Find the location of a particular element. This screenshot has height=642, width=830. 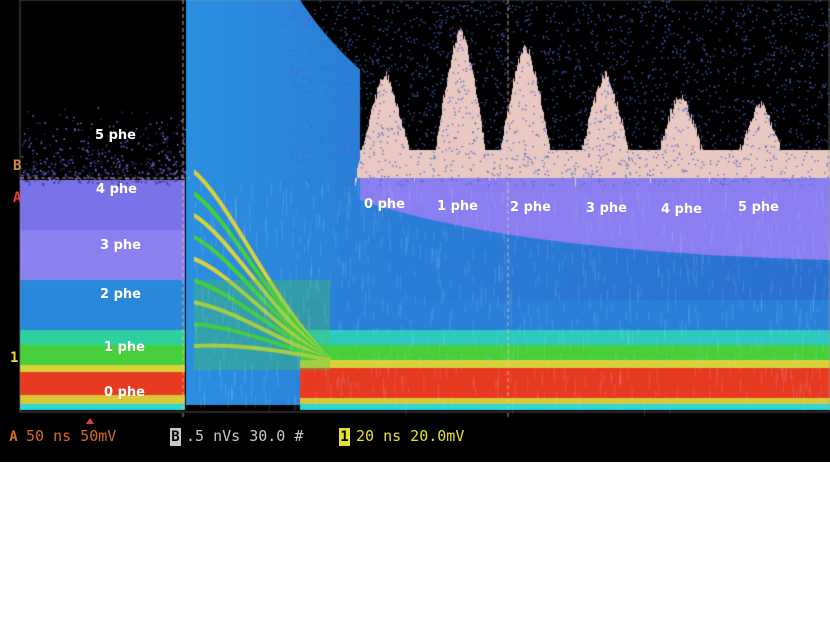

histogram-label-2phe: 2 phe is located at coordinates (530, 207).